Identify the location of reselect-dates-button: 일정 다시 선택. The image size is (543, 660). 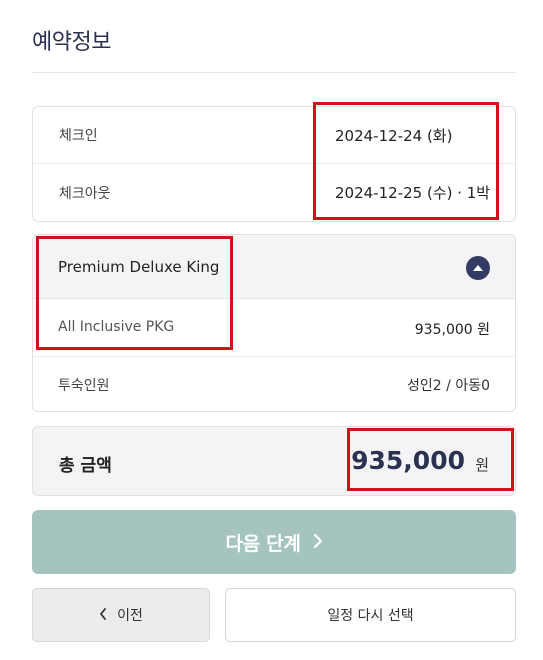
(370, 615).